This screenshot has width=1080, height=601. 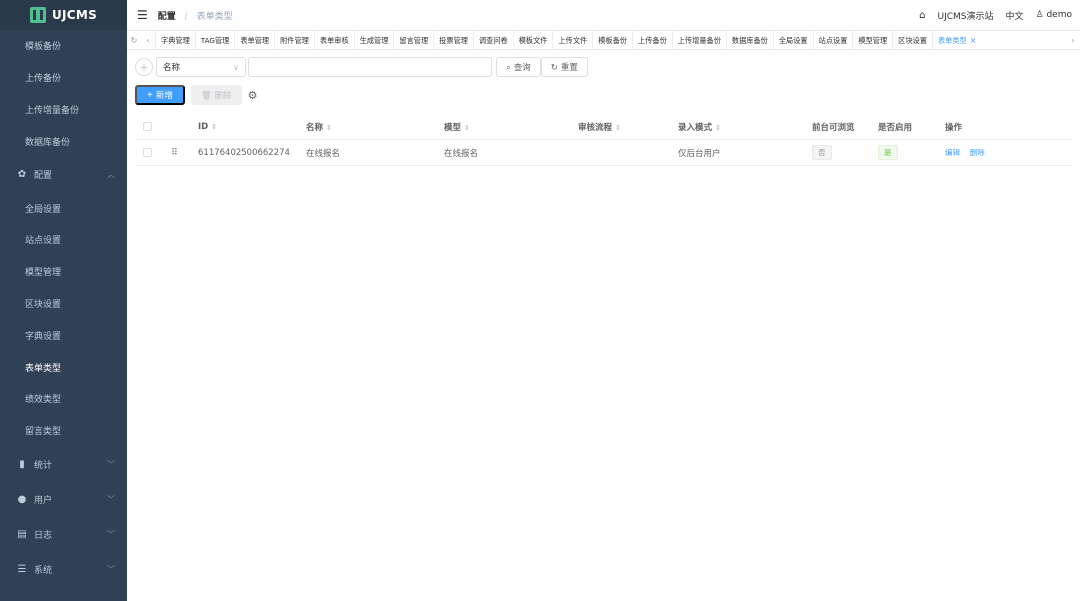 What do you see at coordinates (888, 152) in the screenshot?
I see `status-badge: 是` at bounding box center [888, 152].